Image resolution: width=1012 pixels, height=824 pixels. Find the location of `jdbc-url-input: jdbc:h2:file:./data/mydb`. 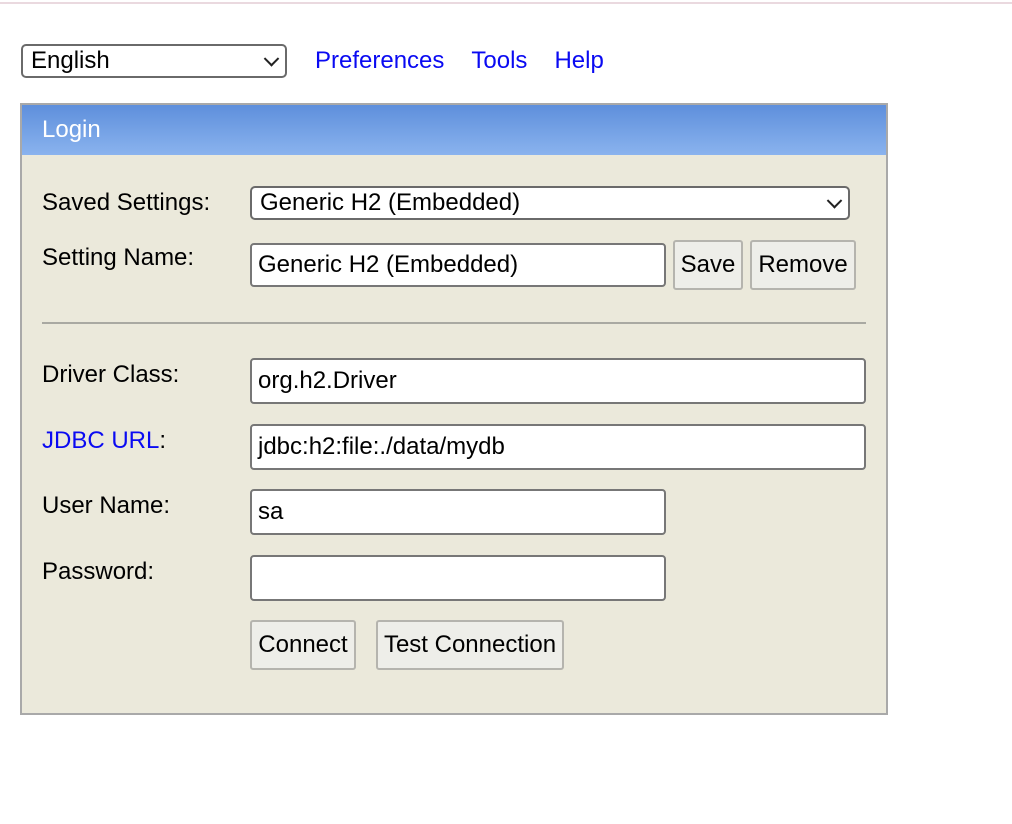

jdbc-url-input: jdbc:h2:file:./data/mydb is located at coordinates (558, 447).